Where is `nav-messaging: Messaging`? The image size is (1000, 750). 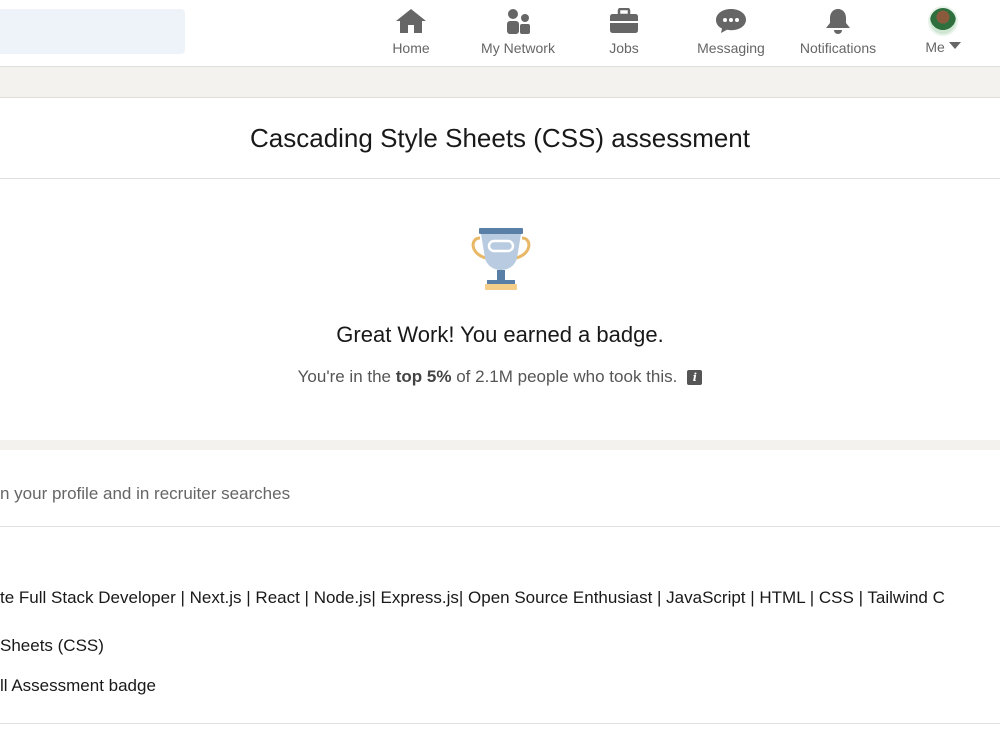
nav-messaging: Messaging is located at coordinates (731, 33).